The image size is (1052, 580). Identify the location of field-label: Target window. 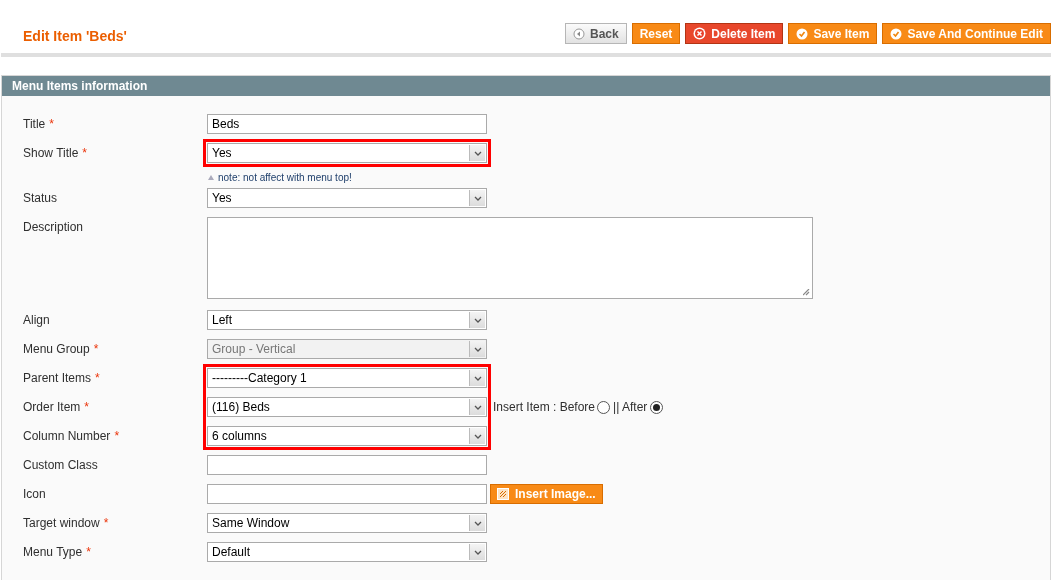
(61, 523).